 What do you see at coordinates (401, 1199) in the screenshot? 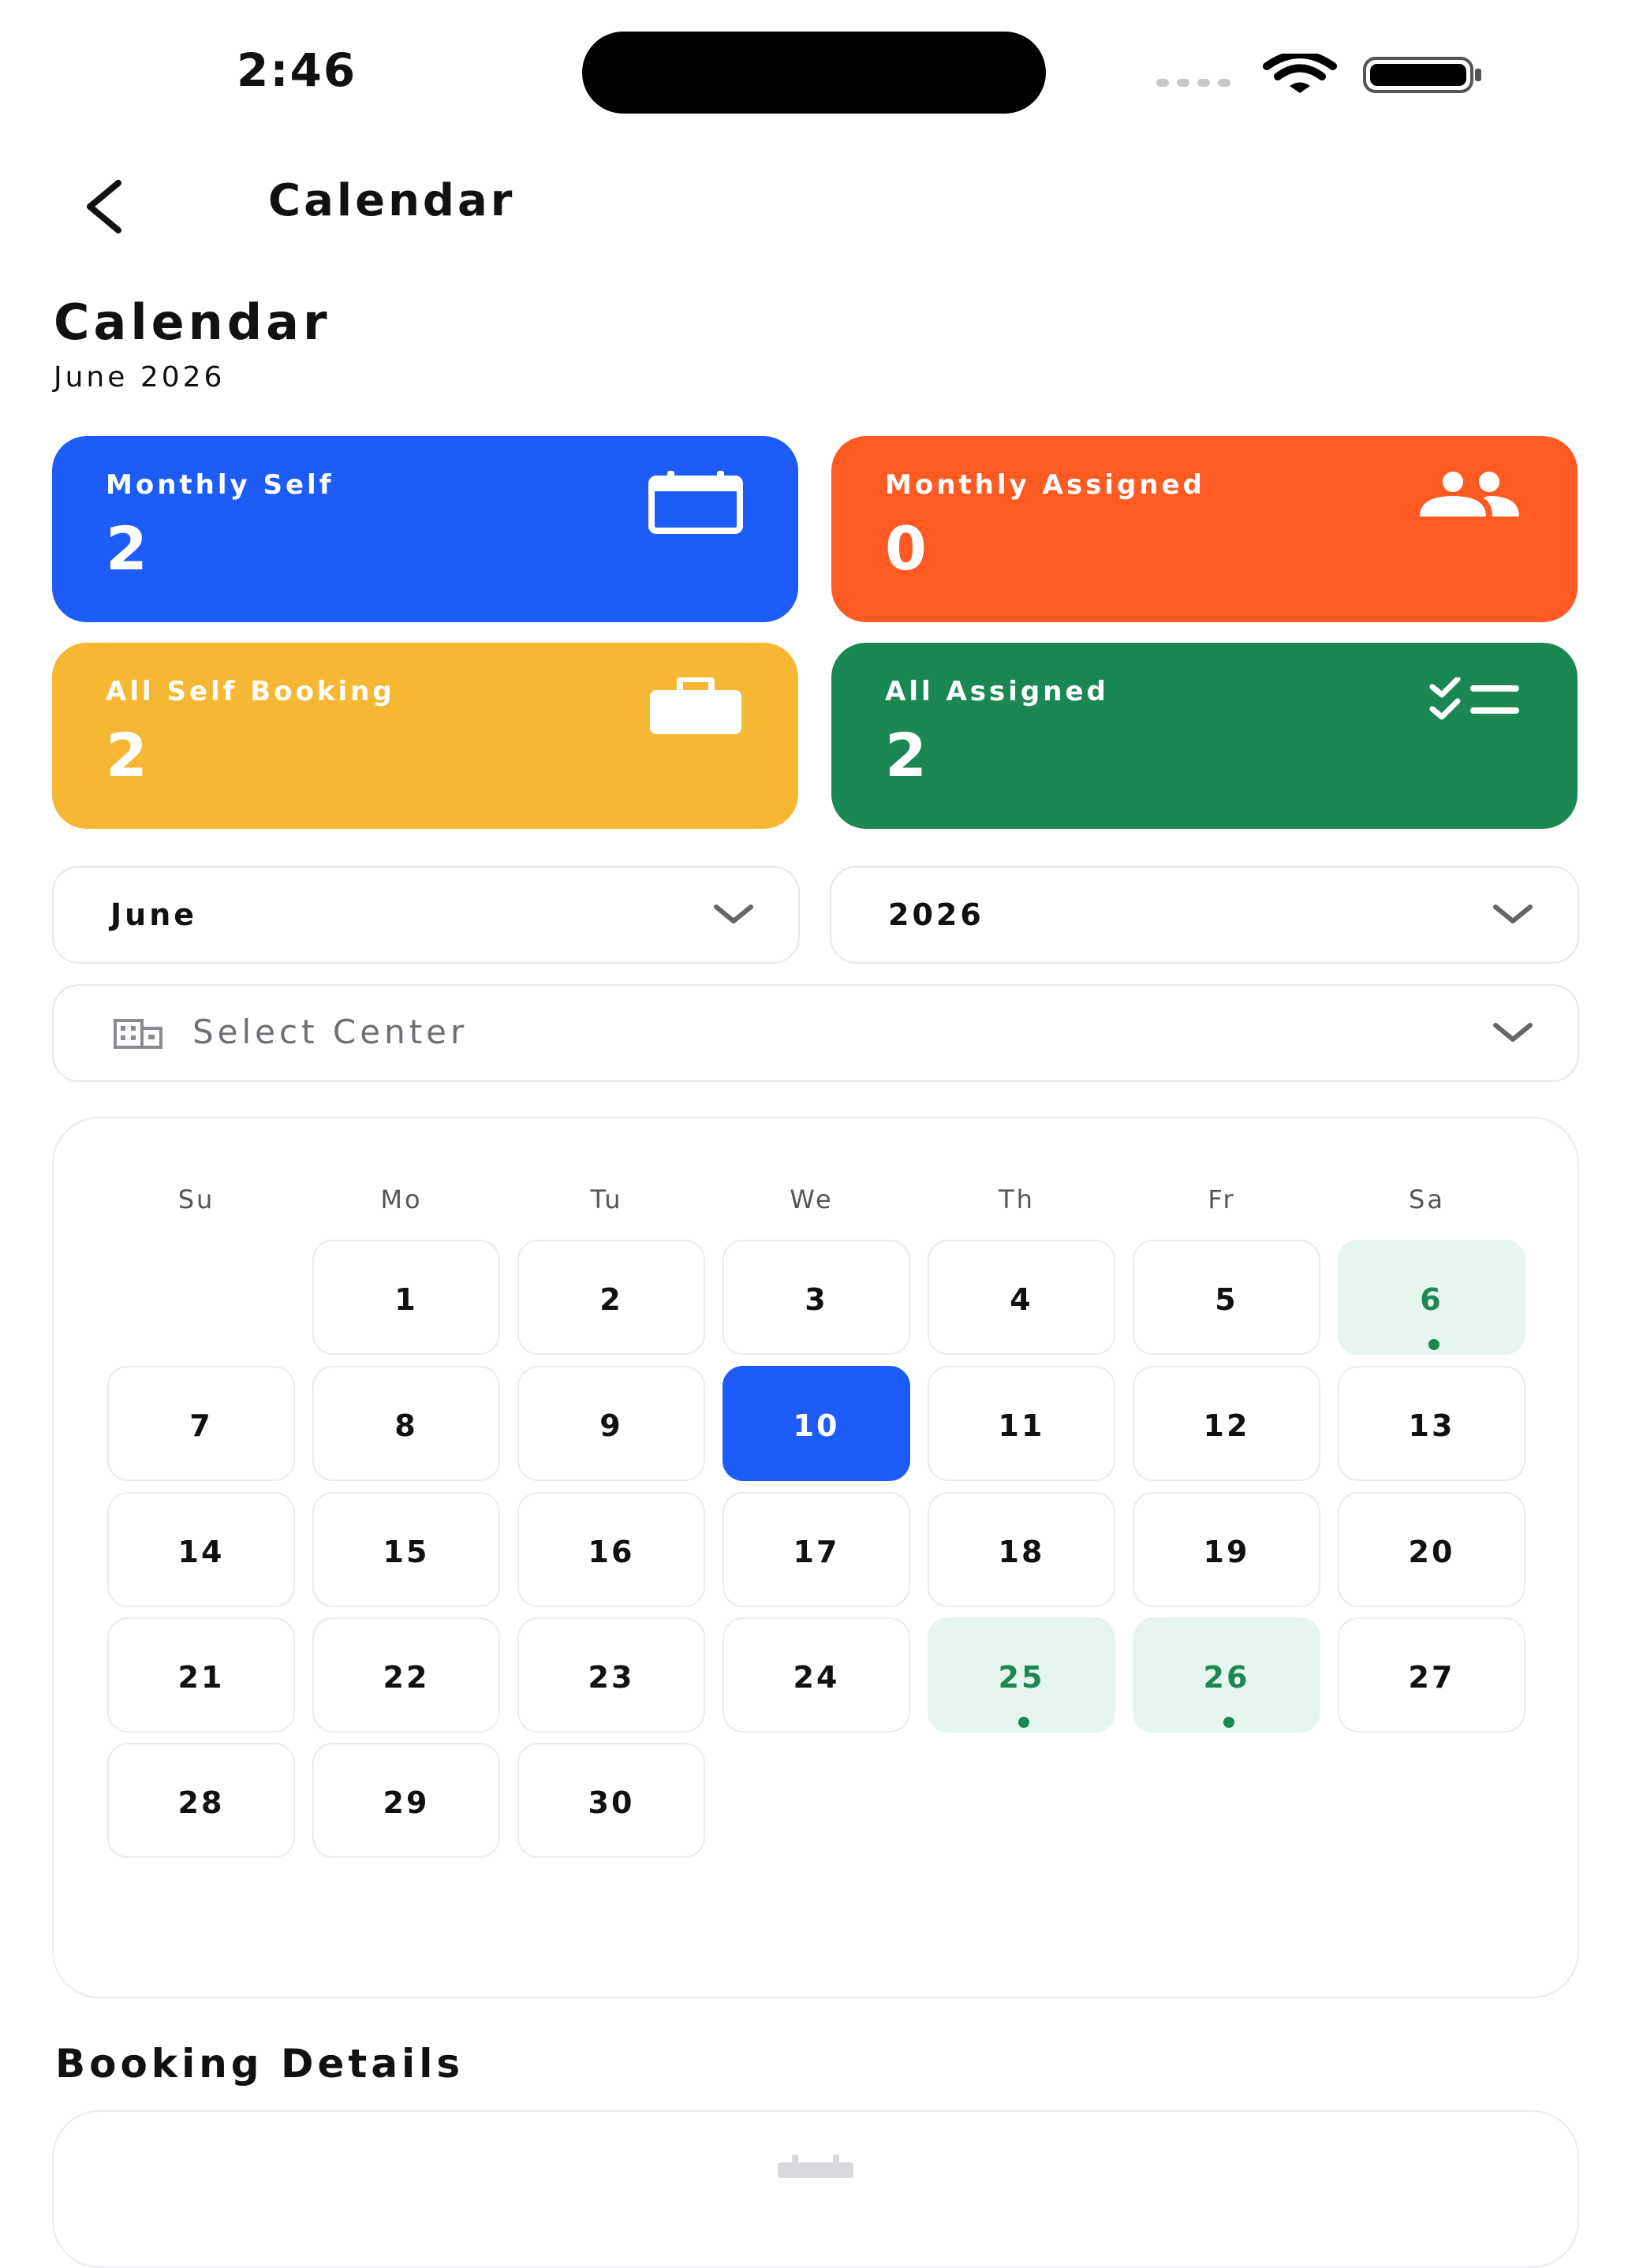
I see `weekday-header: Mo` at bounding box center [401, 1199].